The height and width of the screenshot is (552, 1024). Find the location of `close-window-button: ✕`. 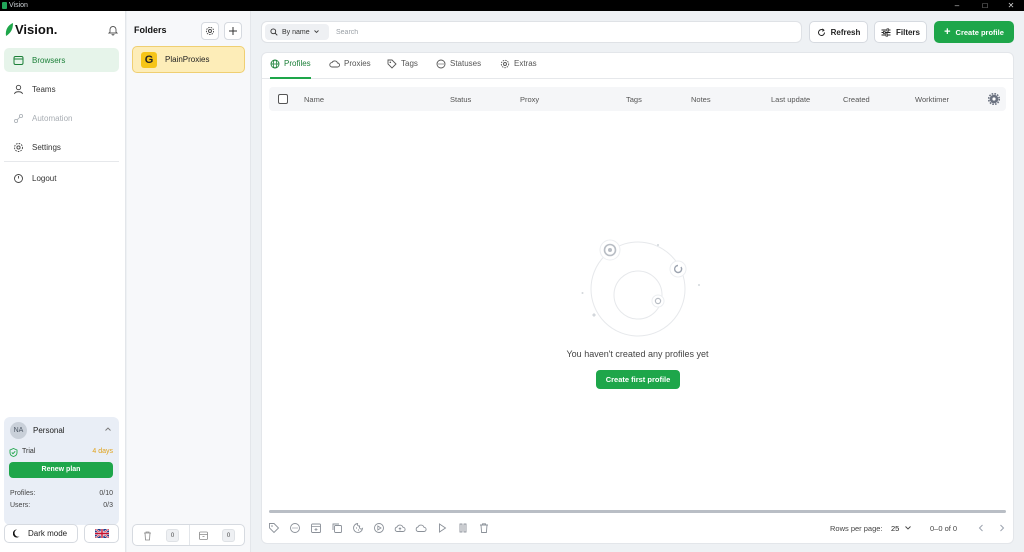

close-window-button: ✕ is located at coordinates (1011, 5).